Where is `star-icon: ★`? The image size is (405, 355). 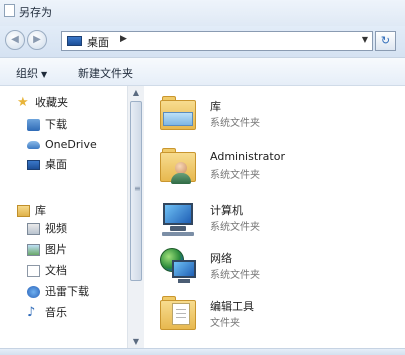
star-icon: ★ is located at coordinates (23, 102).